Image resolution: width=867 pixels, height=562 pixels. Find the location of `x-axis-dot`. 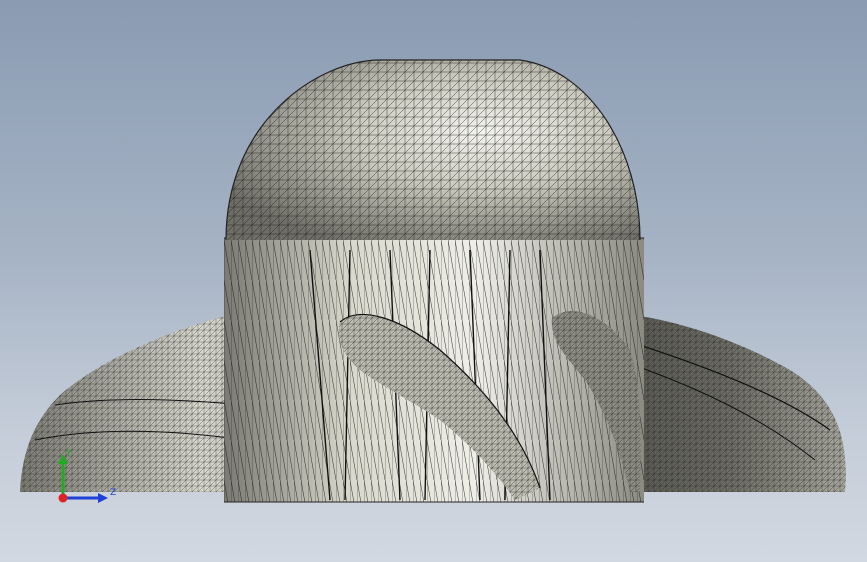

x-axis-dot is located at coordinates (63, 498).